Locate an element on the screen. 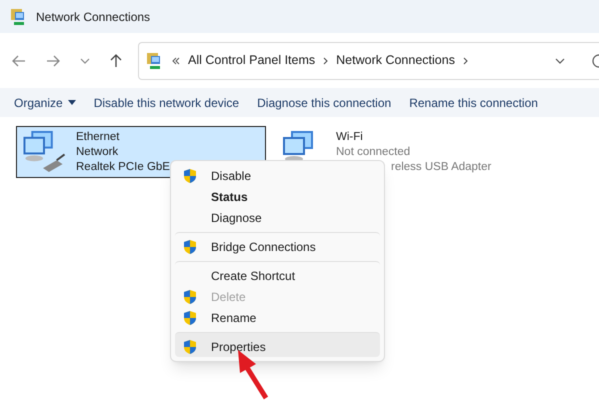  refresh-icon is located at coordinates (595, 61).